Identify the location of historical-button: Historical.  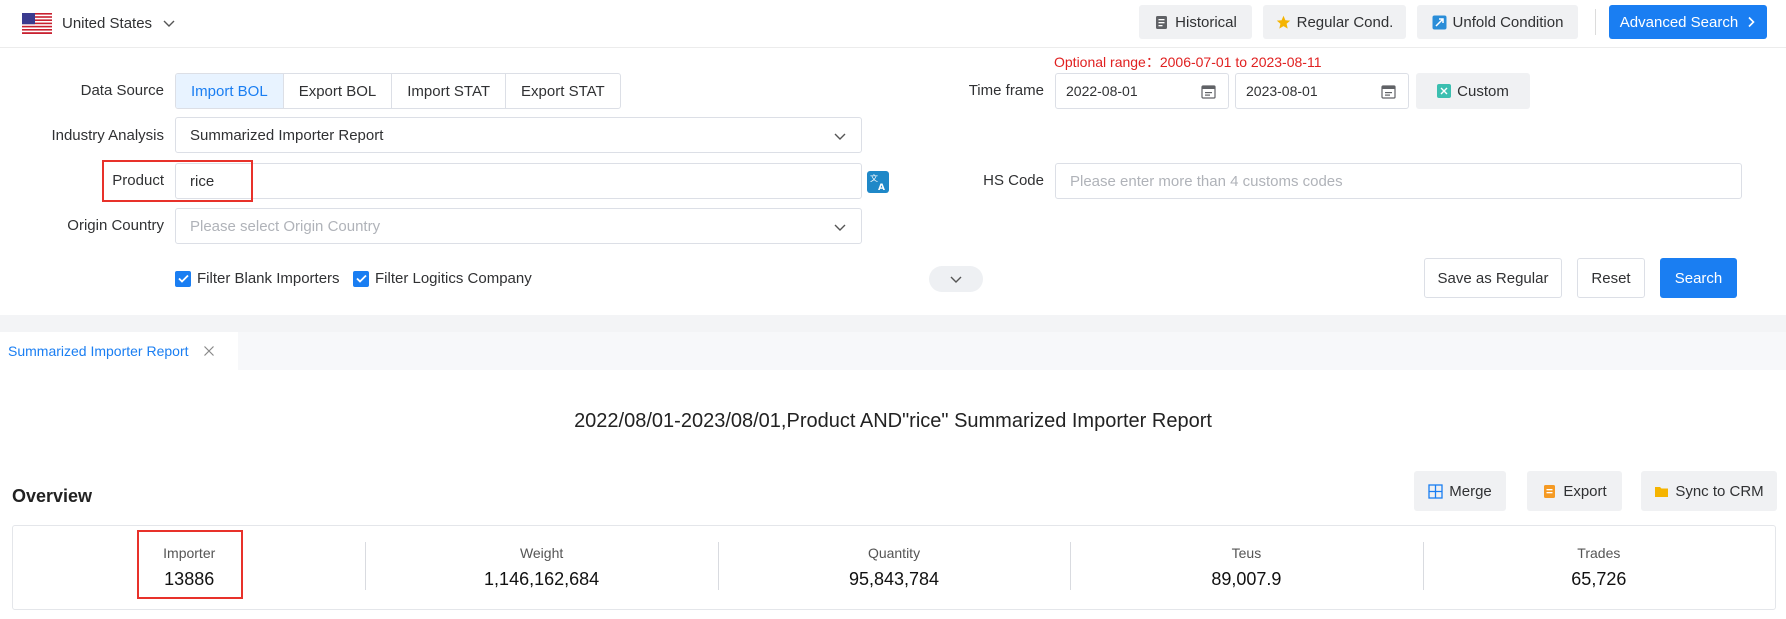
(1195, 22).